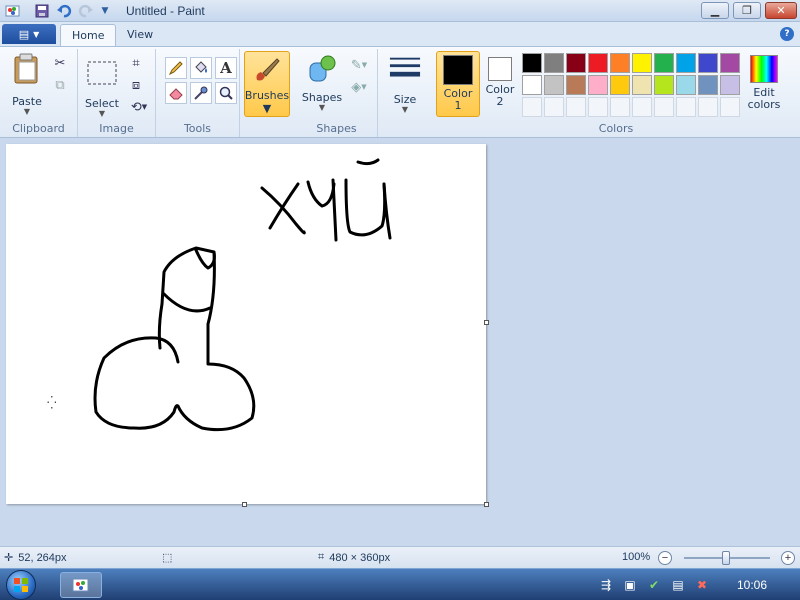 This screenshot has height=600, width=800. What do you see at coordinates (21, 585) in the screenshot?
I see `start-button` at bounding box center [21, 585].